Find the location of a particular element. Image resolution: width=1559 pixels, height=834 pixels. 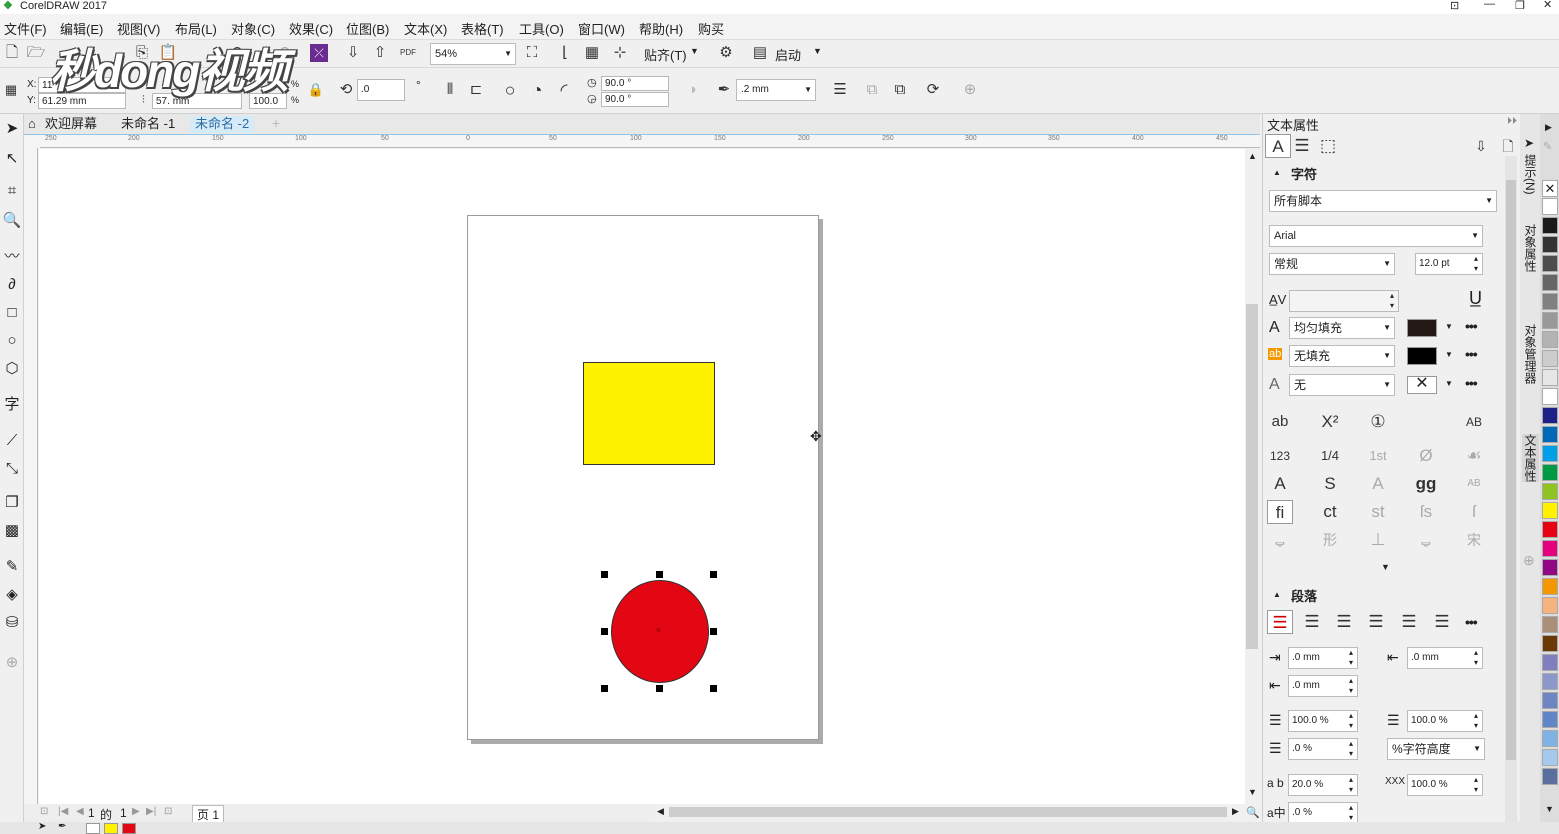

bg-fill-more-icon: ••• is located at coordinates (1471, 354).